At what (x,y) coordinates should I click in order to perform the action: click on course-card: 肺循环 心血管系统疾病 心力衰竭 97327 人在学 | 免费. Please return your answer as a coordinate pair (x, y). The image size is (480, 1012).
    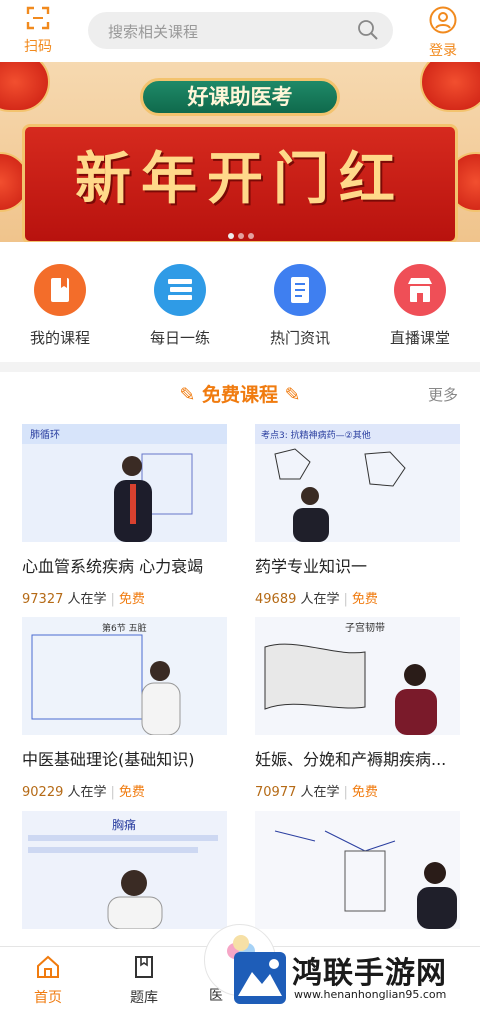
    Looking at the image, I should click on (124, 515).